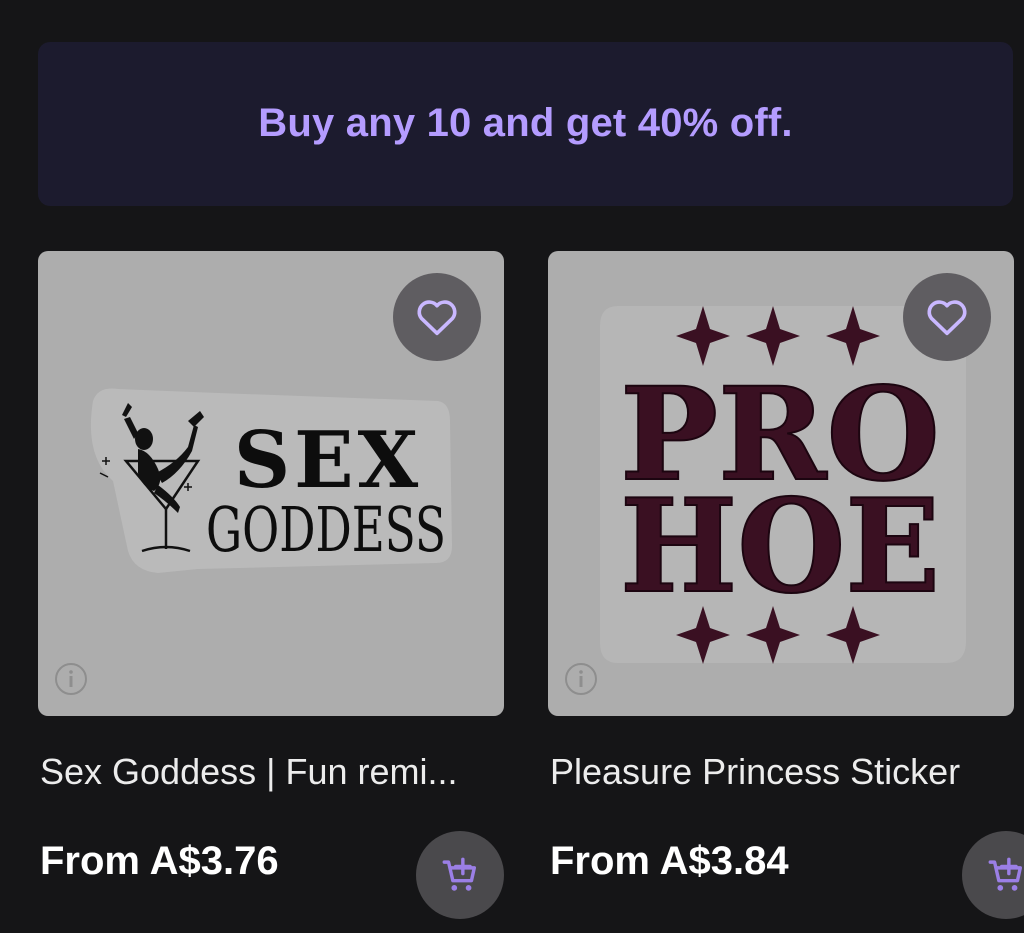 The image size is (1024, 933). I want to click on promo-text: Buy any 10 and get 40% off., so click(525, 122).